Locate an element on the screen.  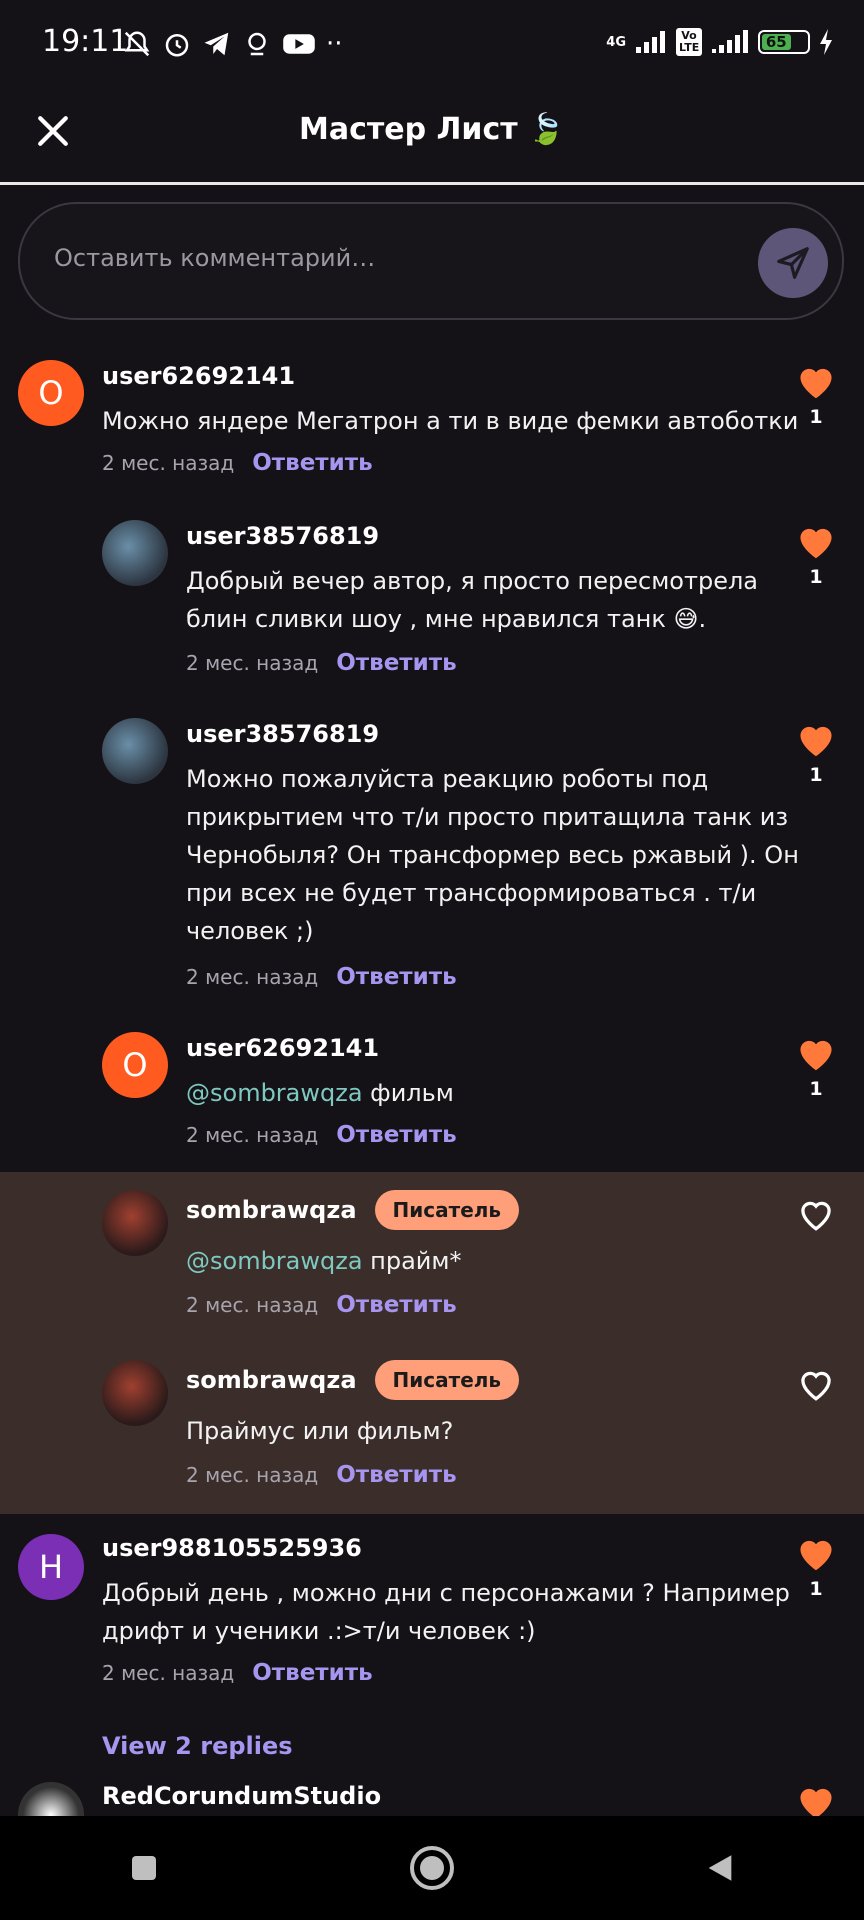
home-circle-icon is located at coordinates (432, 1868).